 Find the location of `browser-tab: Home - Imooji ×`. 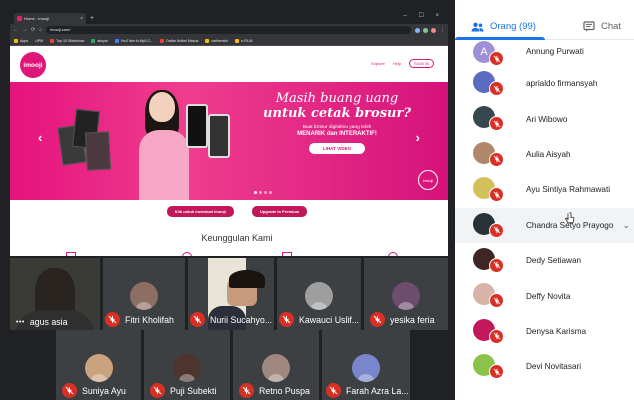

browser-tab: Home - Imooji × is located at coordinates (50, 18).